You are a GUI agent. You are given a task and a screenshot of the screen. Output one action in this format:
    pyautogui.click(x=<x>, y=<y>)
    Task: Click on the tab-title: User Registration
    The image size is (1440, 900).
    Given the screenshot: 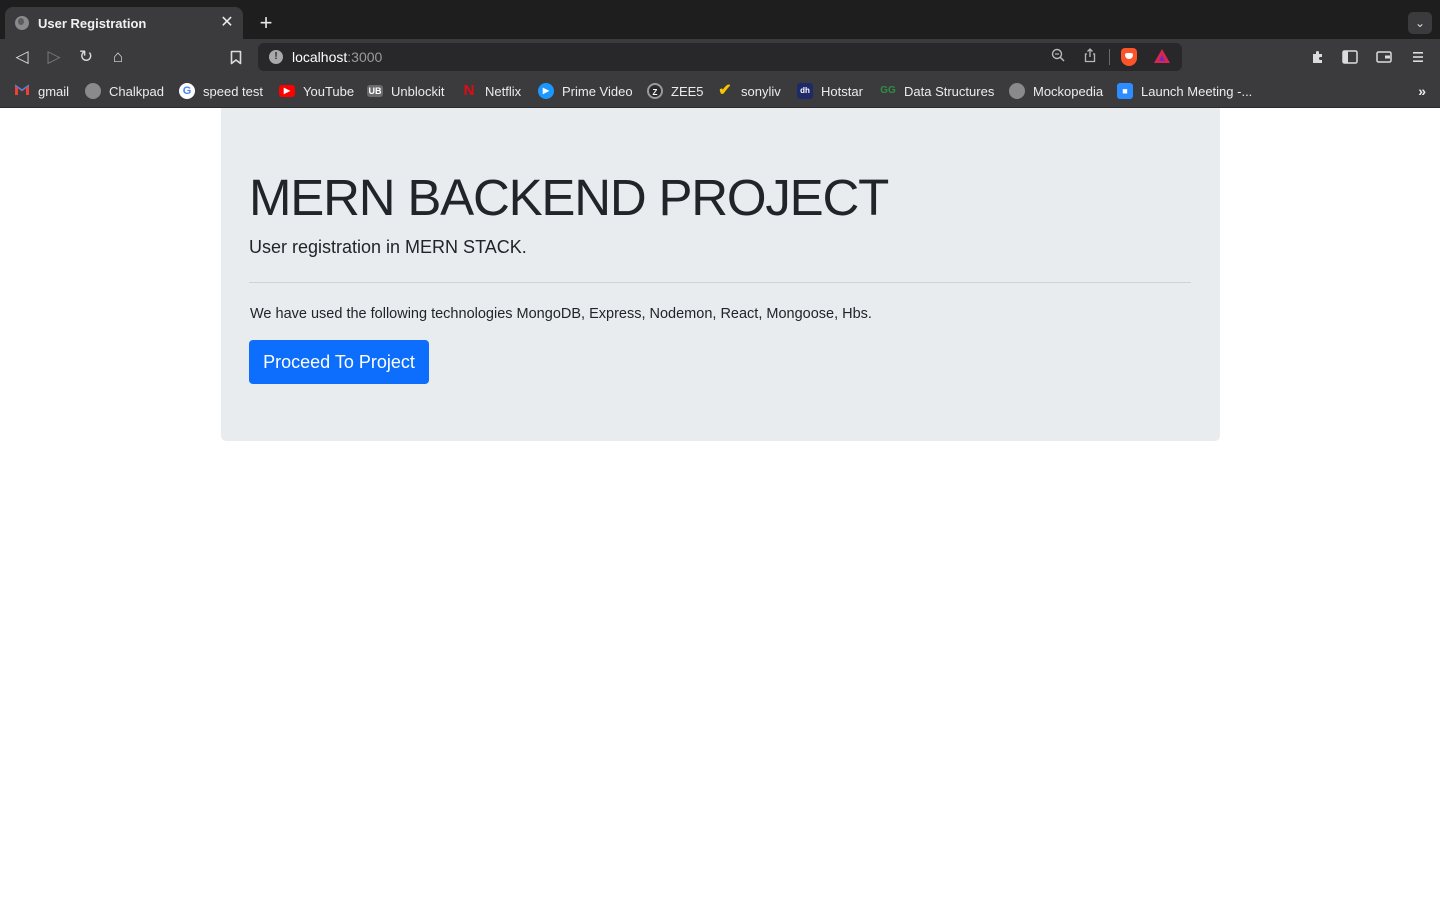 What is the action you would take?
    pyautogui.click(x=92, y=23)
    